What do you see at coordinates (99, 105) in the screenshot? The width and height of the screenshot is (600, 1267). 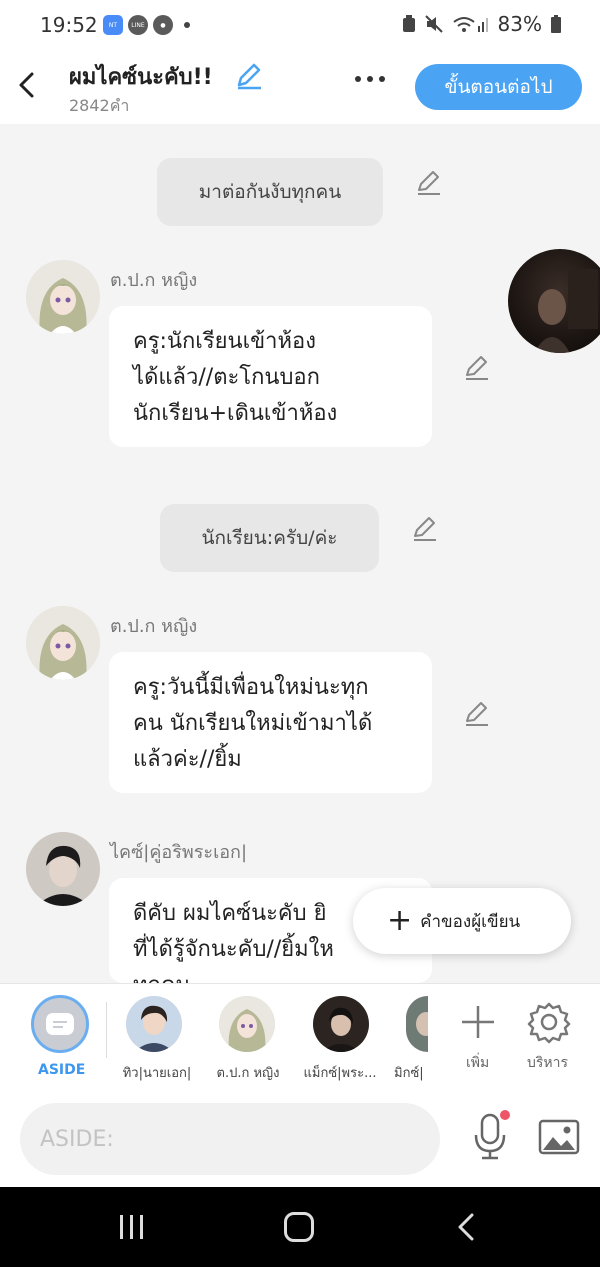 I see `word-count: 2842คำ` at bounding box center [99, 105].